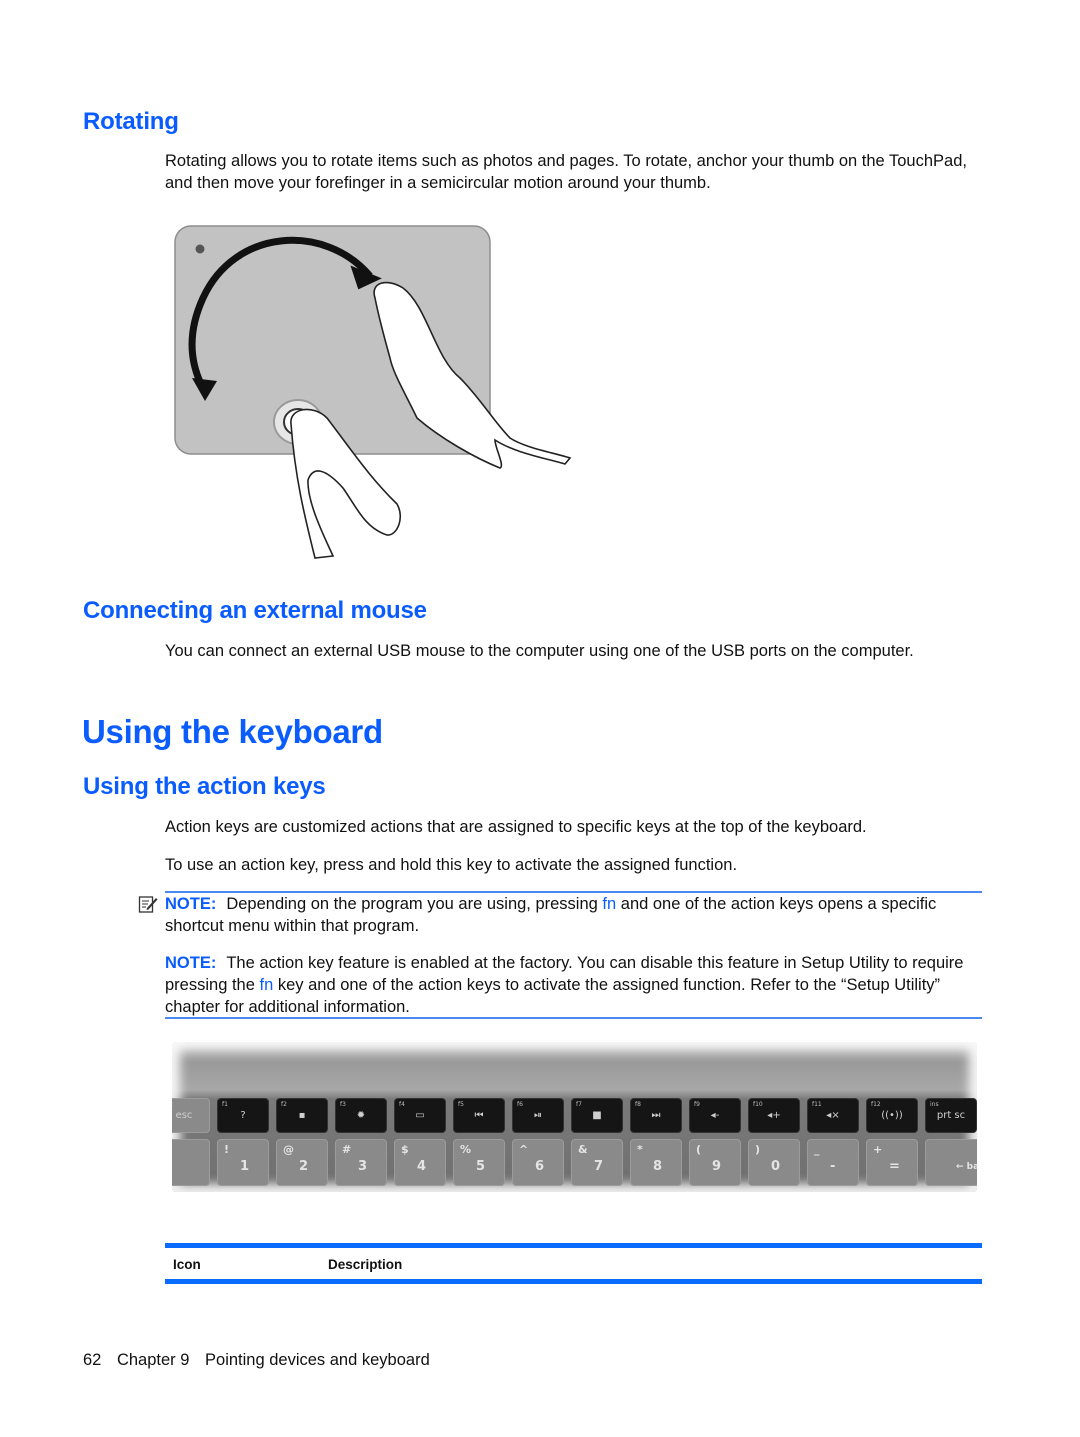  I want to click on action-key-icon: ▪, so click(302, 1115).